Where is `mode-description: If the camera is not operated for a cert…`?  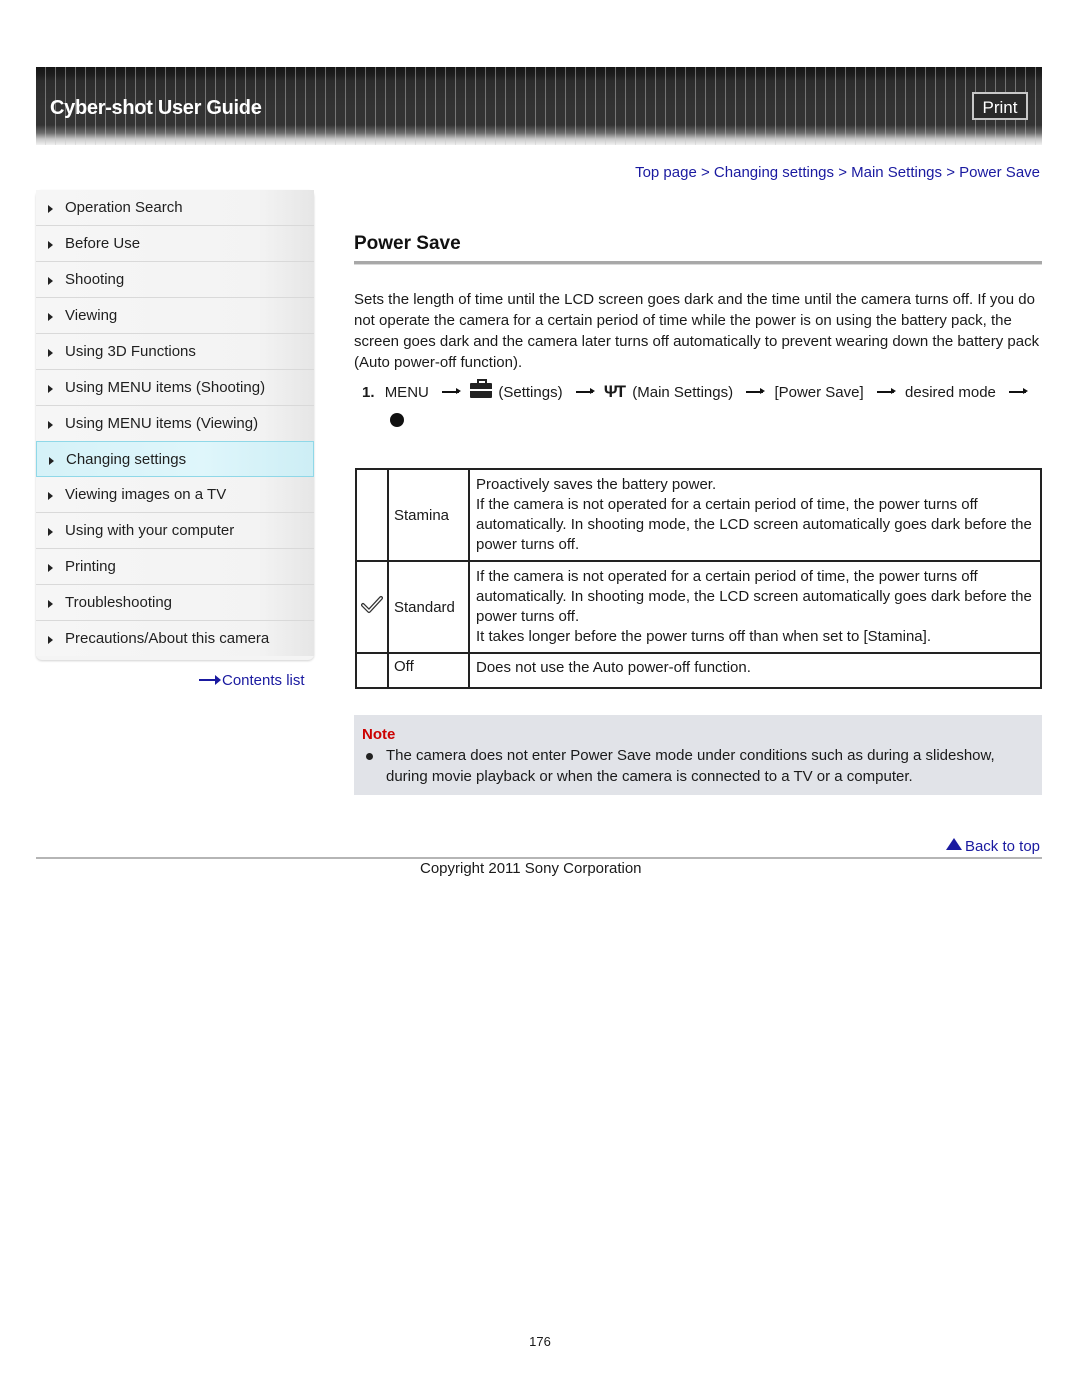 mode-description: If the camera is not operated for a cert… is located at coordinates (755, 607).